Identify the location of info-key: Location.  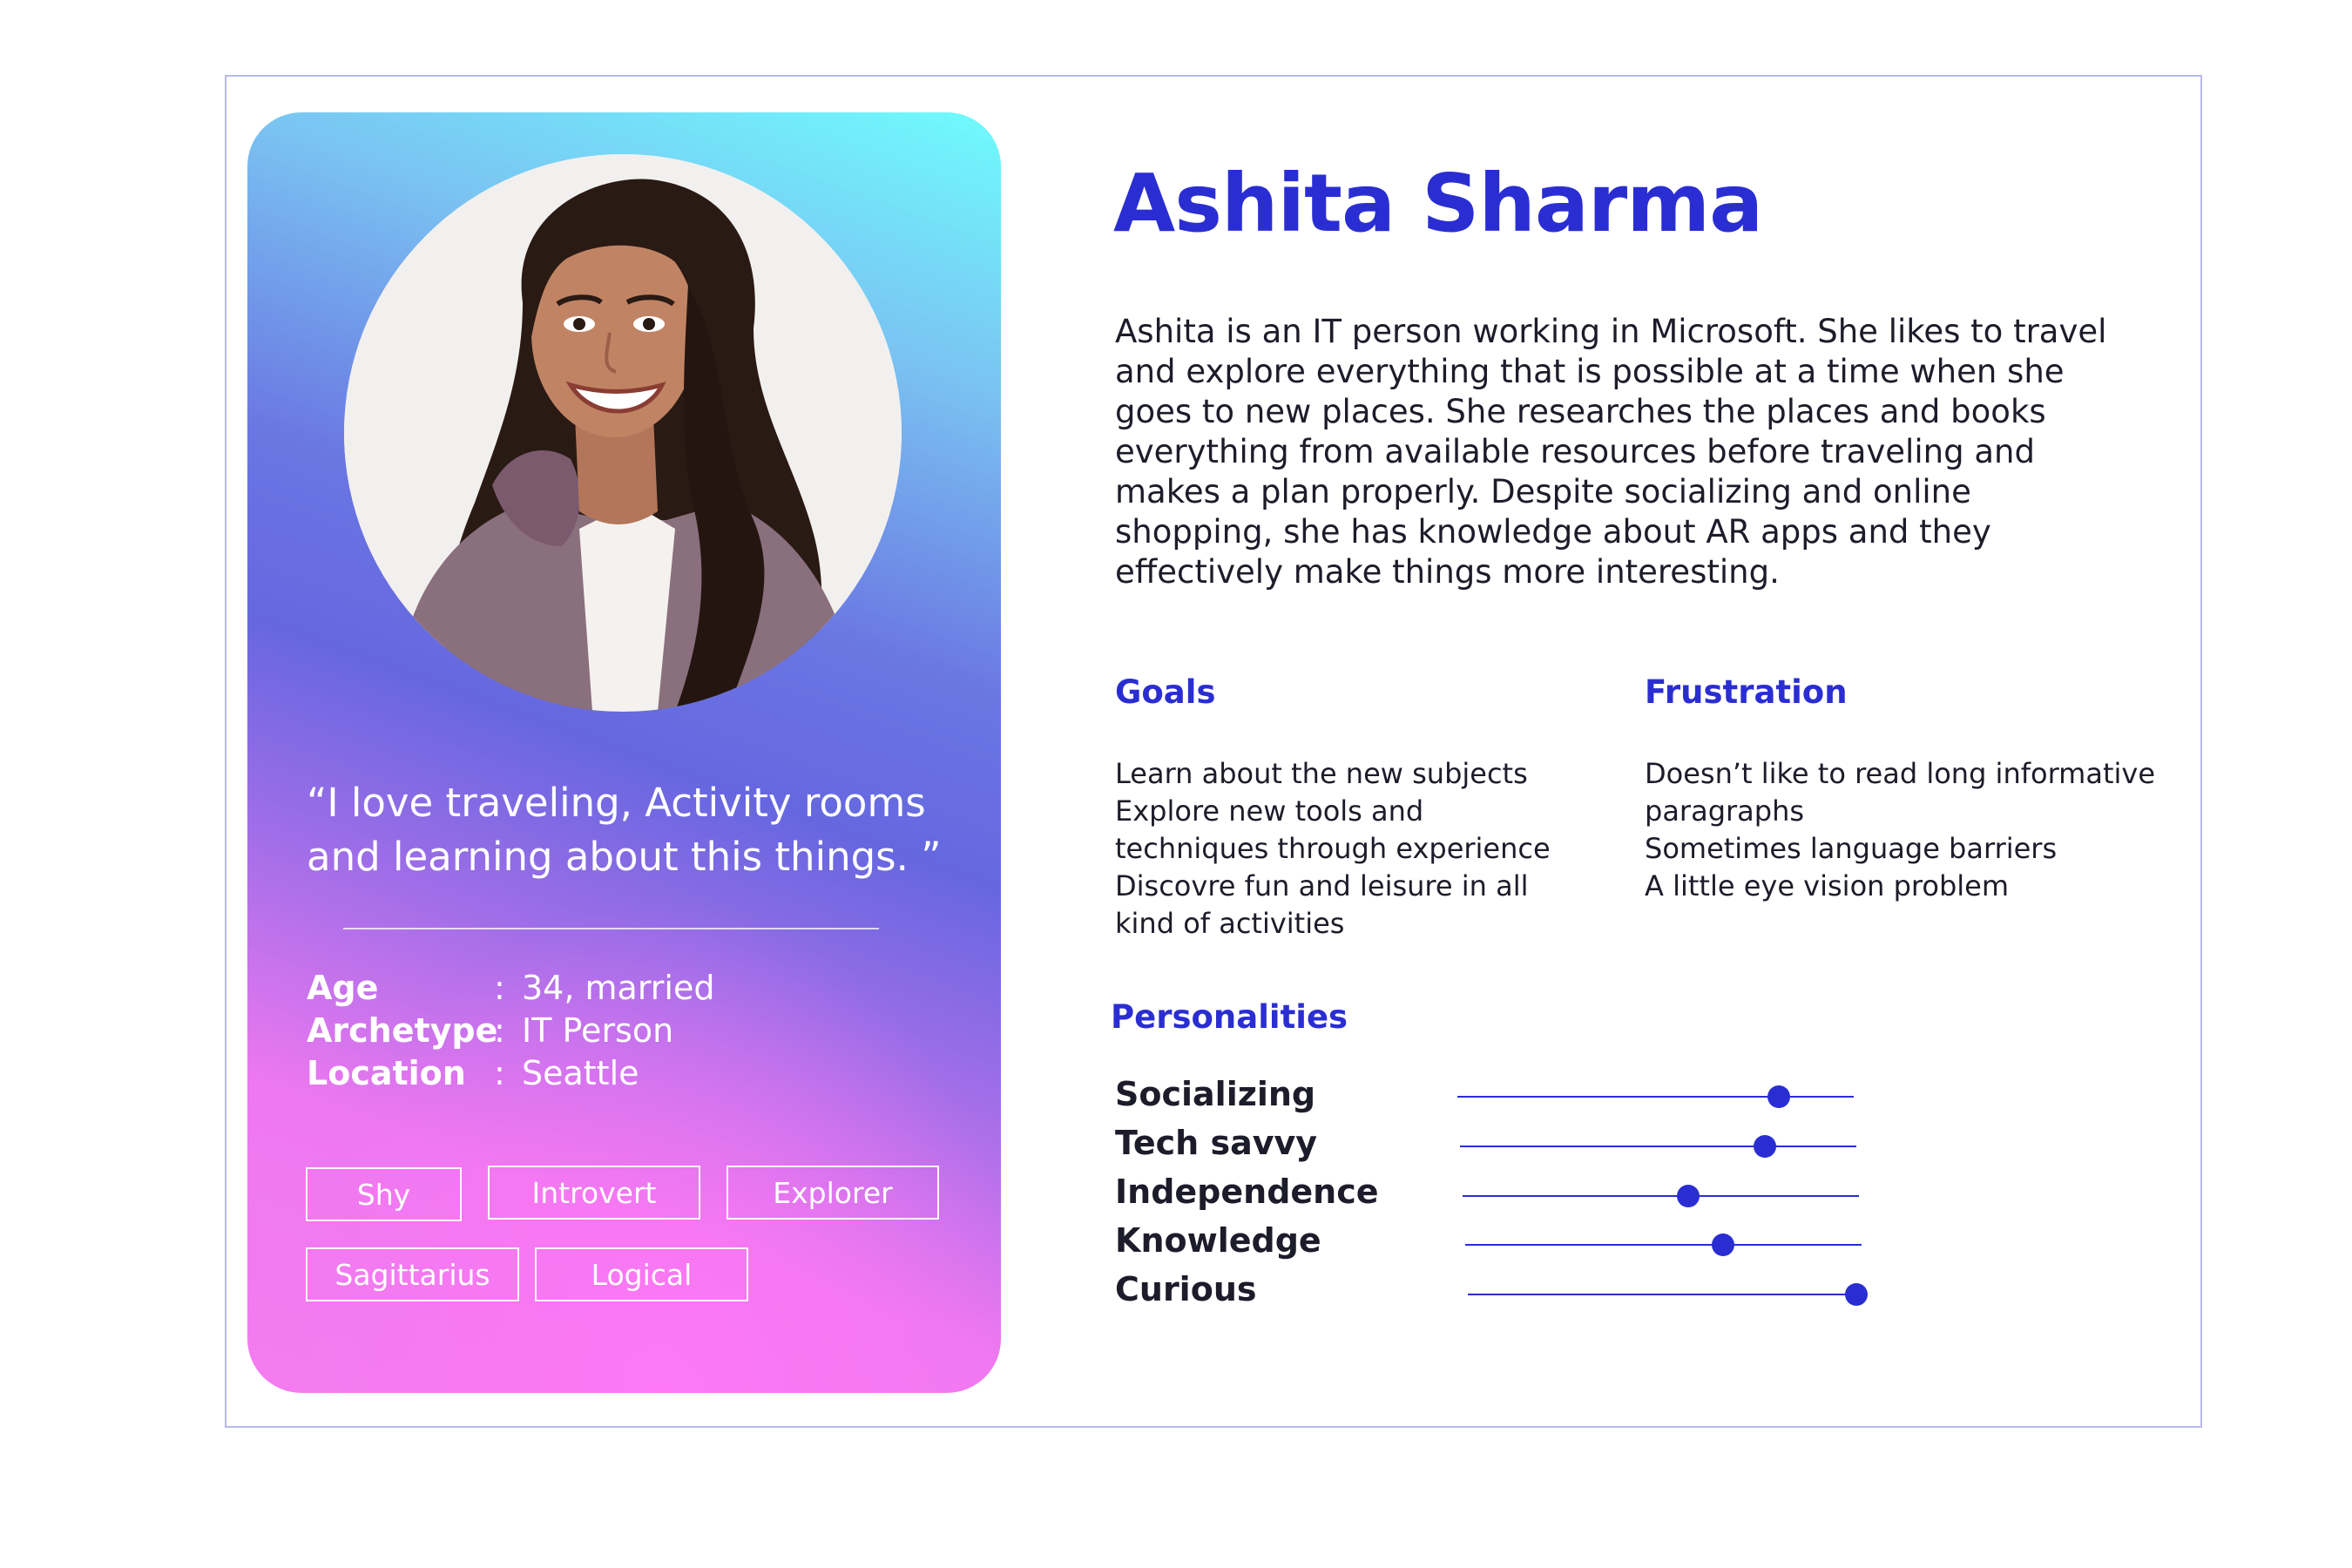
(386, 1073).